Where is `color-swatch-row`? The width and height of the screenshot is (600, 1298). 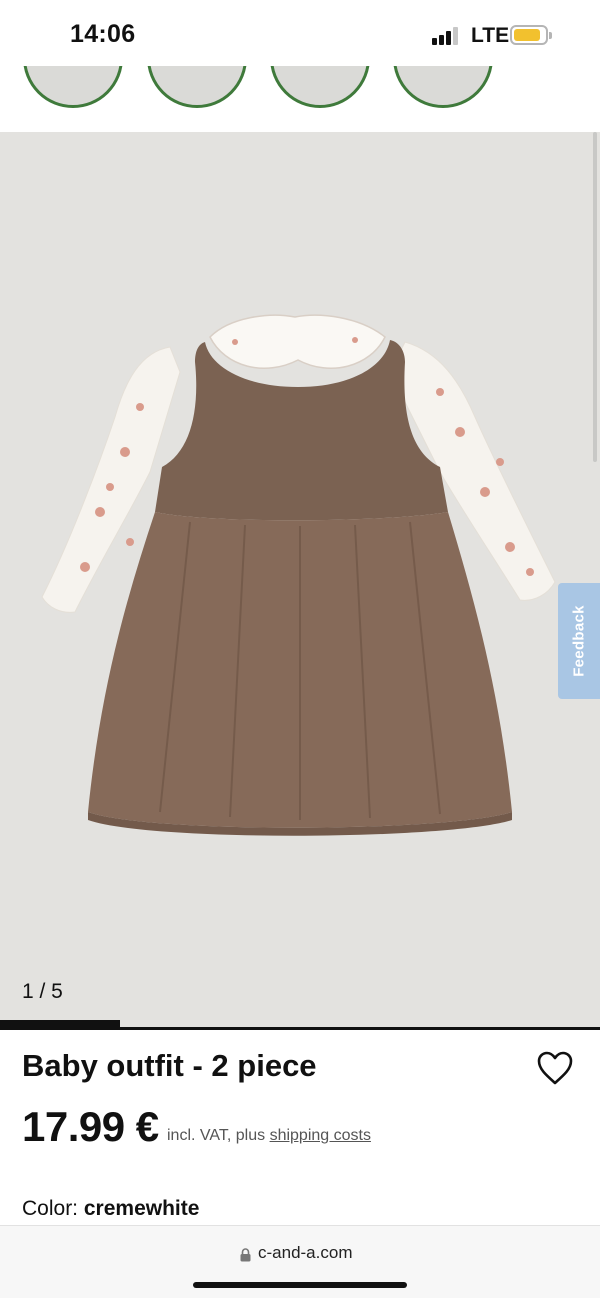 color-swatch-row is located at coordinates (300, 99).